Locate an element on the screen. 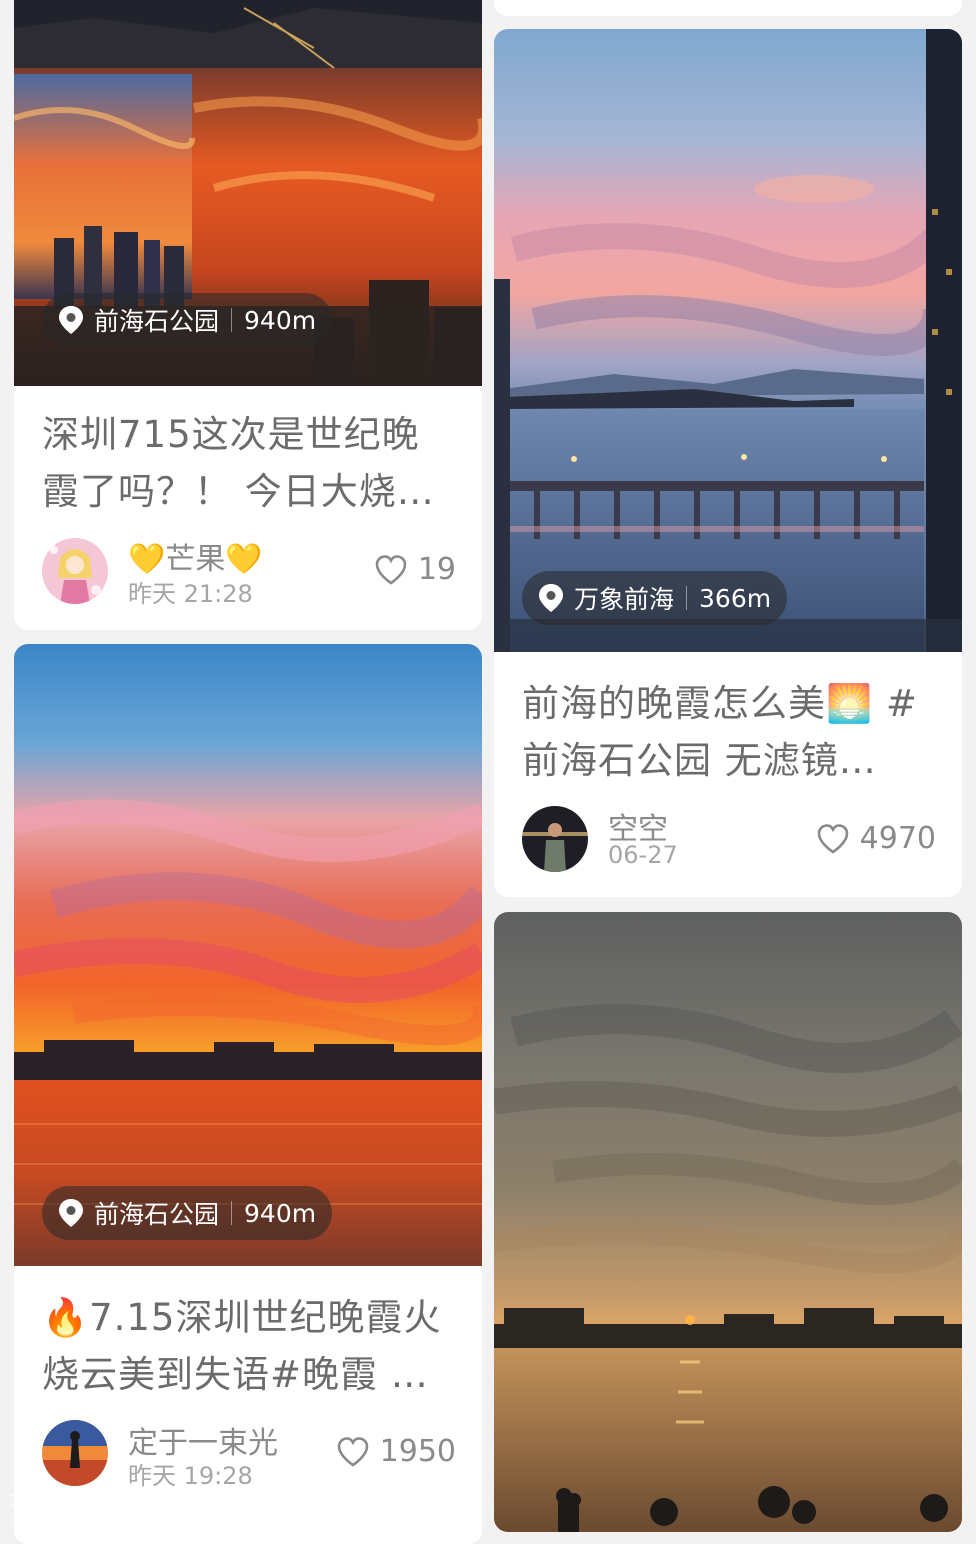 The width and height of the screenshot is (976, 1544). like-button: 4970 is located at coordinates (876, 838).